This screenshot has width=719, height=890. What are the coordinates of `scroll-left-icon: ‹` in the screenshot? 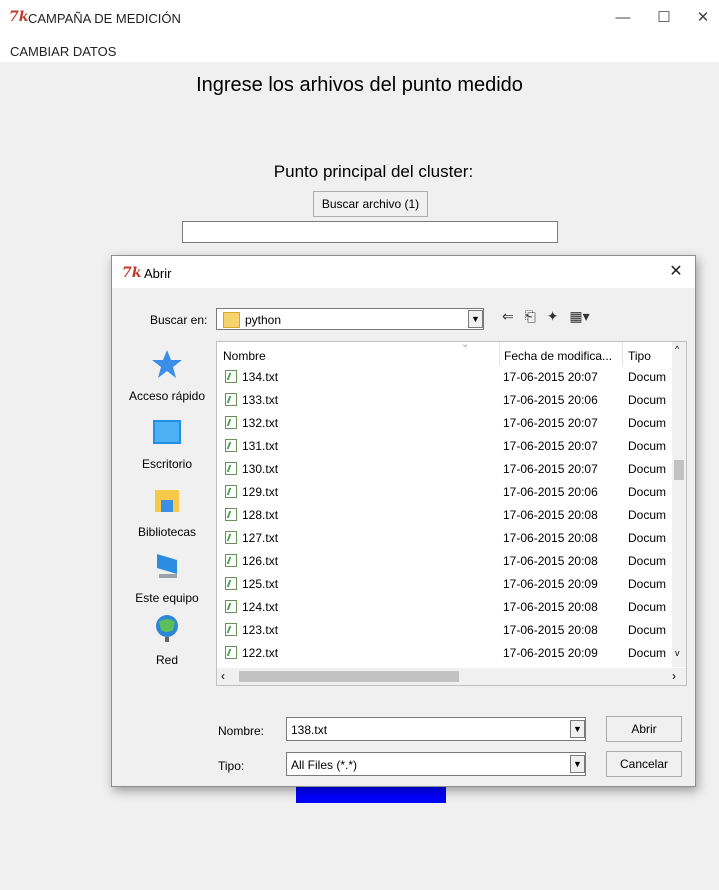 It's located at (223, 676).